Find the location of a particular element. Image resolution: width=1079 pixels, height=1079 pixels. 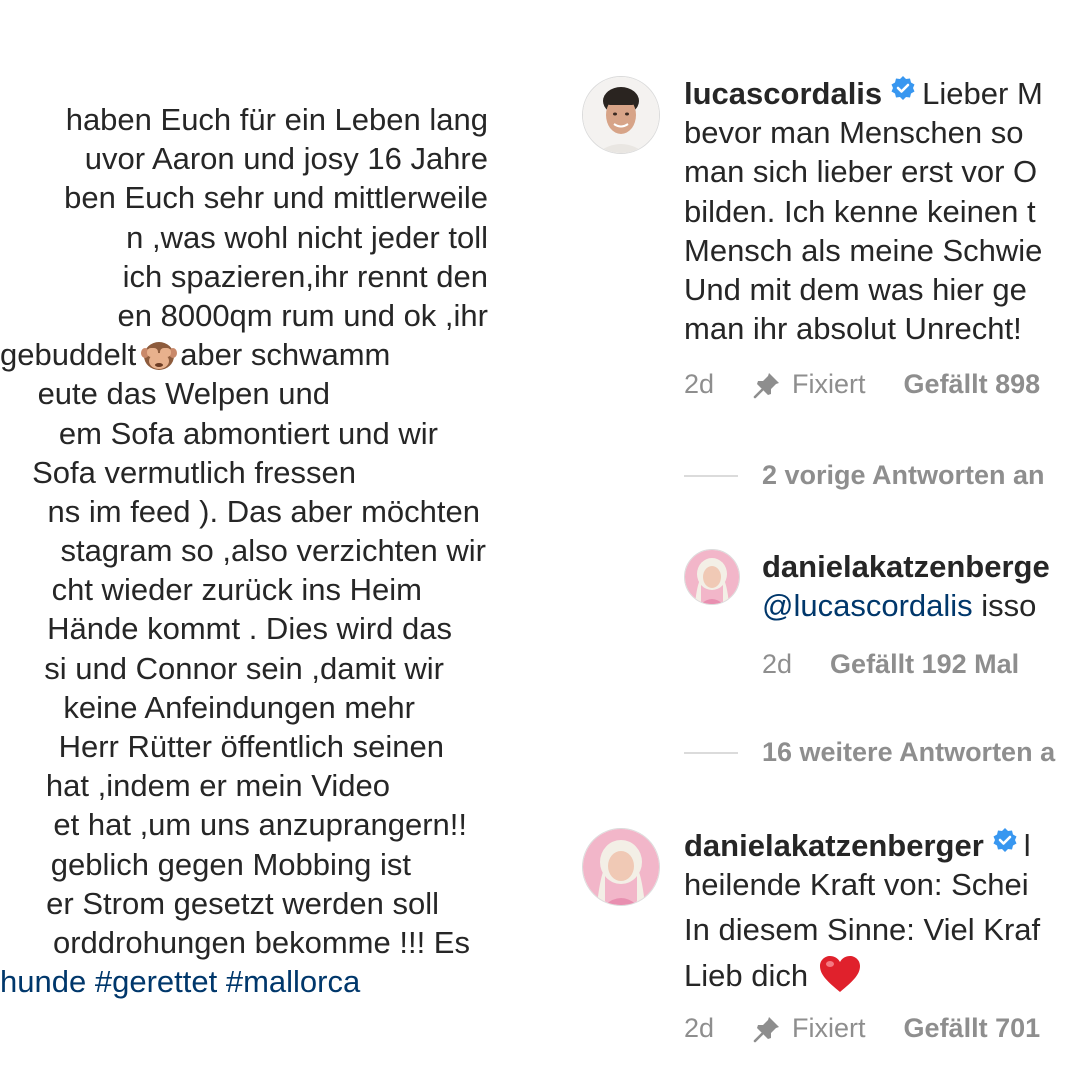

caption-line: en 8000qm rum und ok ,ihr is located at coordinates (303, 315).